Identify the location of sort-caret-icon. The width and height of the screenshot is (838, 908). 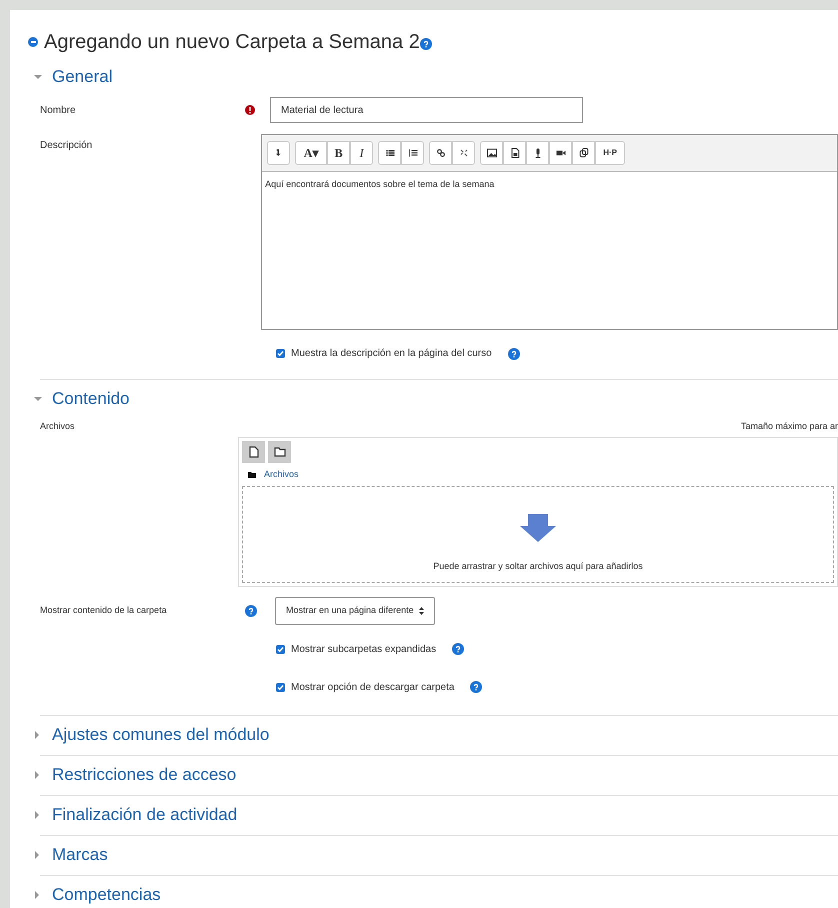
(421, 610).